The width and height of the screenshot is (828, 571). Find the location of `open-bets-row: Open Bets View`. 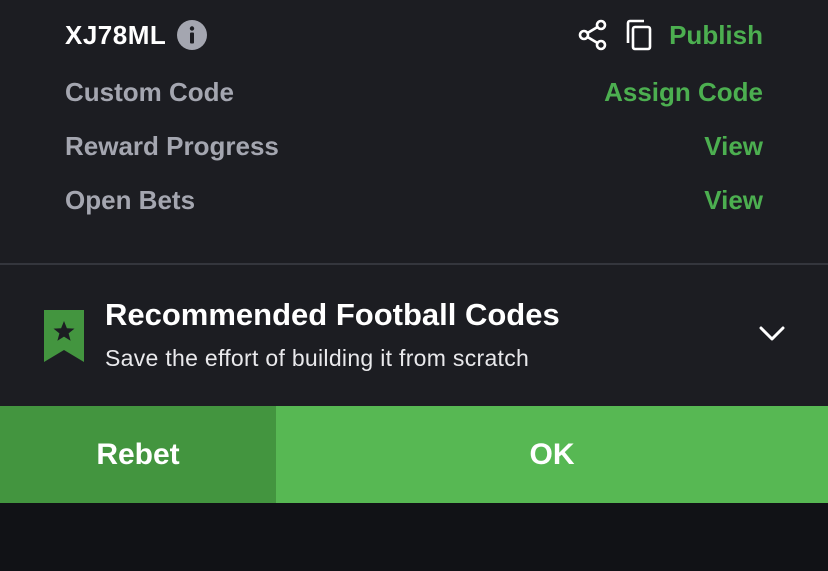

open-bets-row: Open Bets View is located at coordinates (414, 200).